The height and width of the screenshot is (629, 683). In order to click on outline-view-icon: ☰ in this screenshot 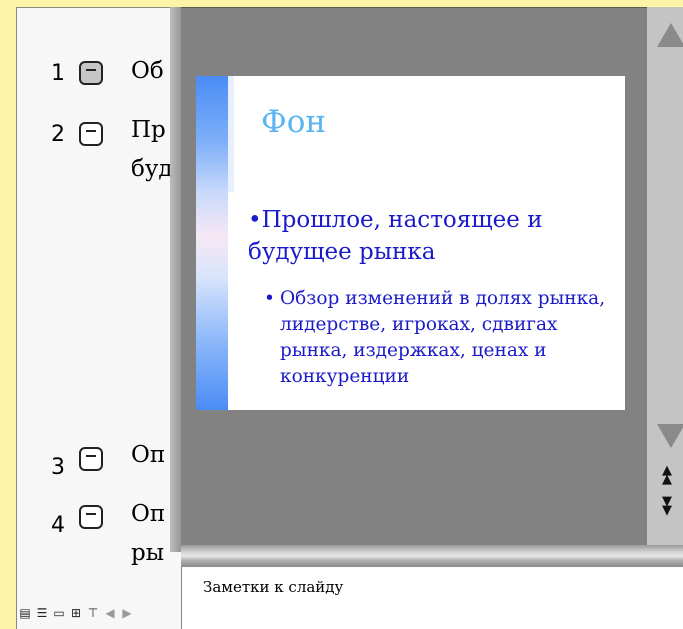, I will do `click(42, 613)`.